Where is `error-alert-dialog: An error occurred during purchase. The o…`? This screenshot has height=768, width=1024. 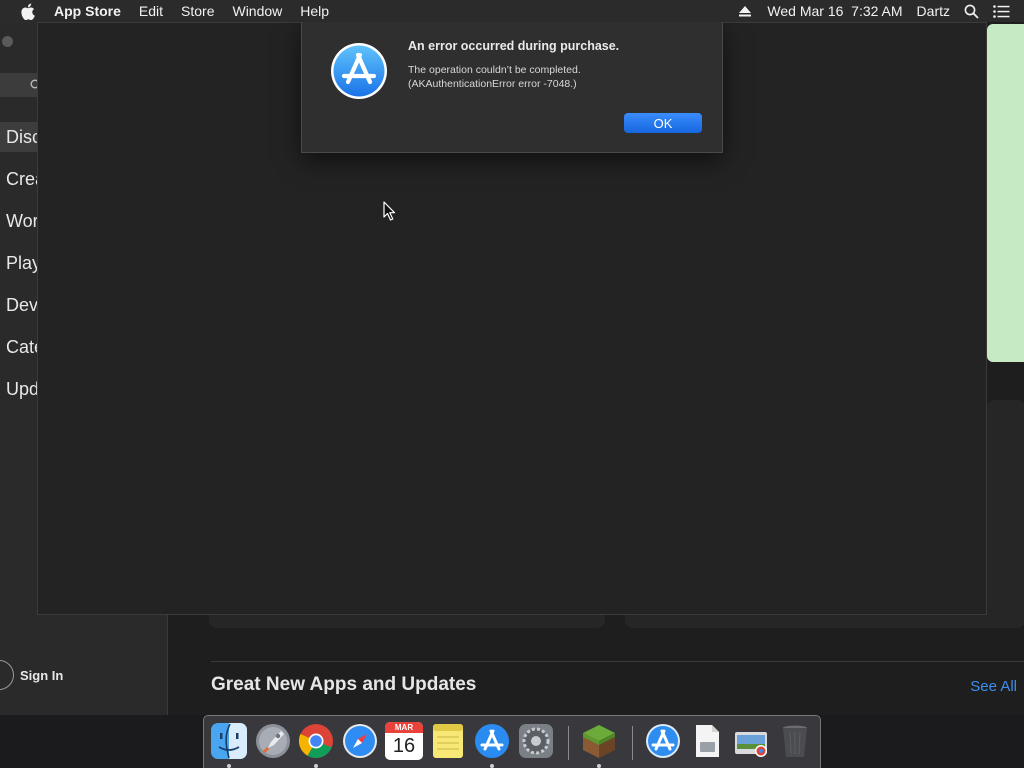
error-alert-dialog: An error occurred during purchase. The o… is located at coordinates (512, 87).